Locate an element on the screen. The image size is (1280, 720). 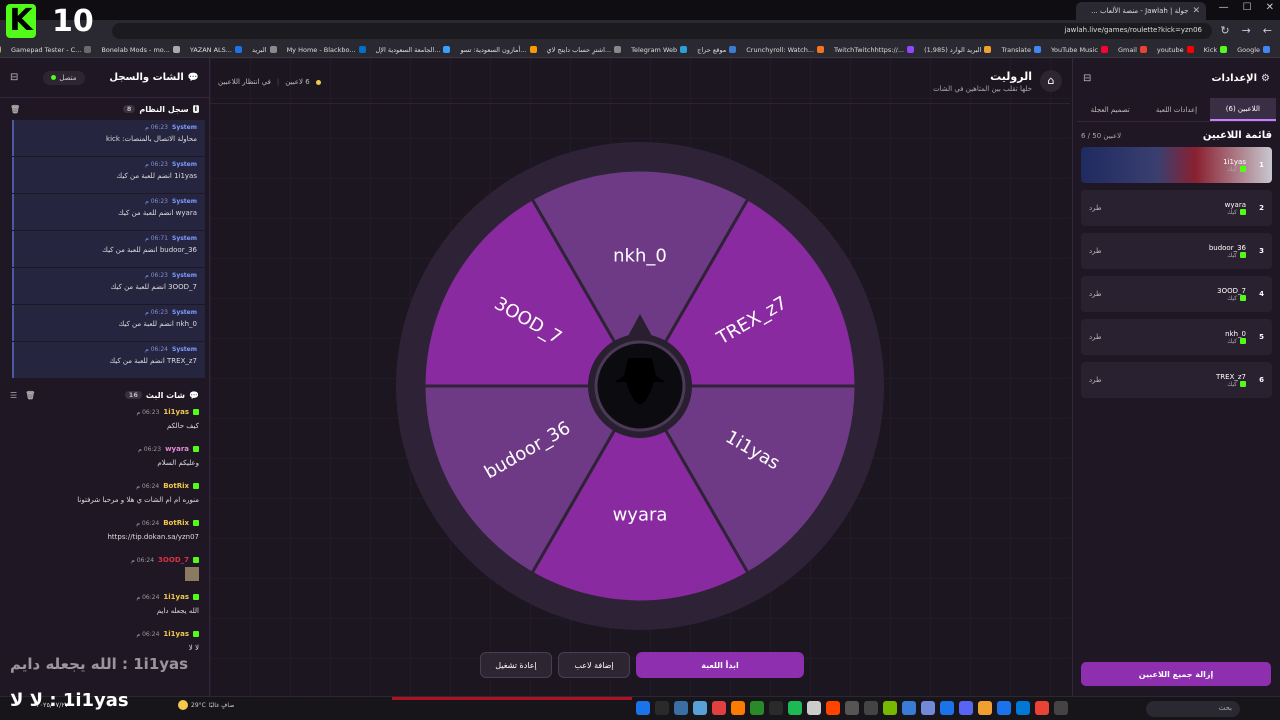
chat-text: منوره ام ام الشات ي هلا و مرحبا شرفتونا is located at coordinates (138, 500).